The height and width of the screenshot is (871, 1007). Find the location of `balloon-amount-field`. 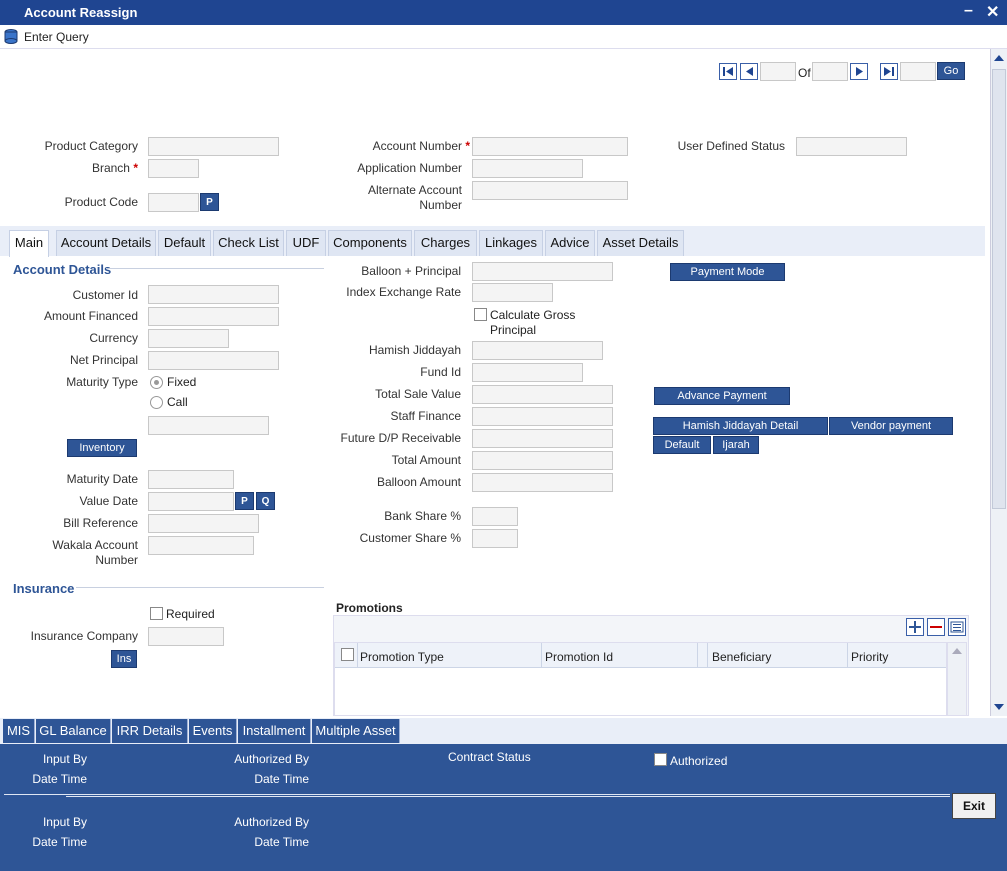

balloon-amount-field is located at coordinates (542, 482).